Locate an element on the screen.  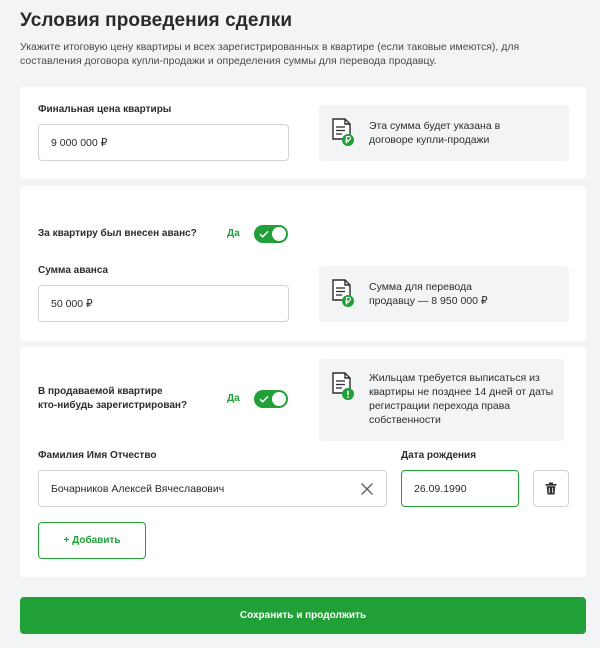
residents-info-line3: регистрации перехода права is located at coordinates (440, 406).